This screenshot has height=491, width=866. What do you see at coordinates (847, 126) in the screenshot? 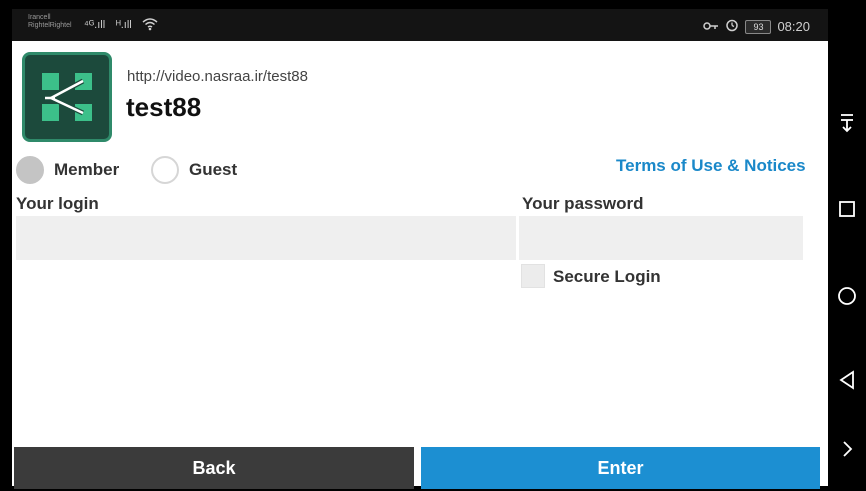
I see `expand-notifications-icon` at bounding box center [847, 126].